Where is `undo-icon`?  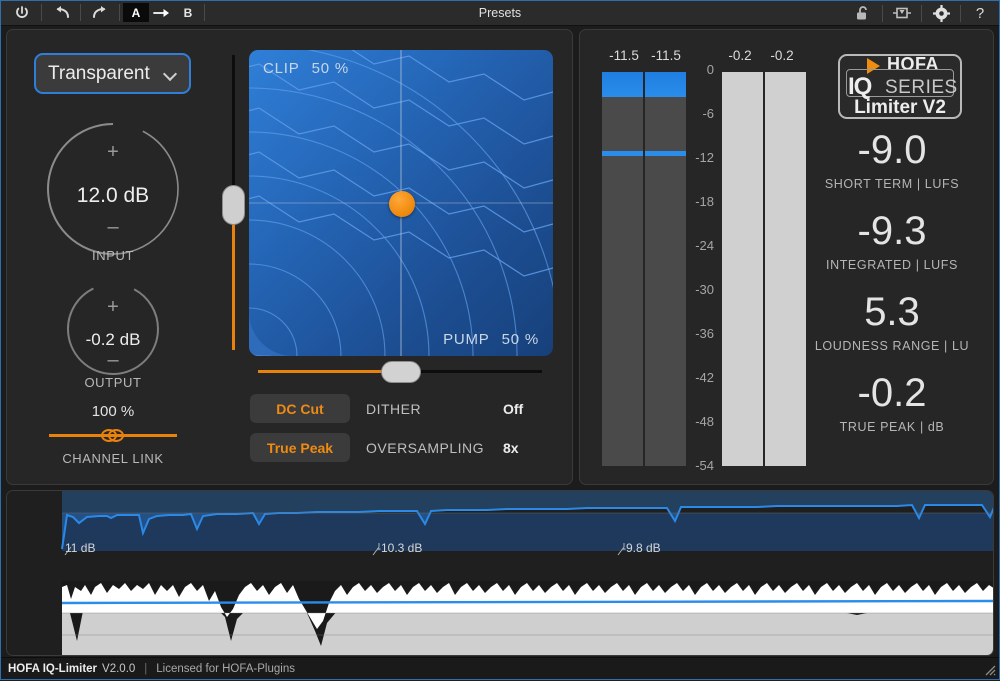
undo-icon is located at coordinates (61, 13).